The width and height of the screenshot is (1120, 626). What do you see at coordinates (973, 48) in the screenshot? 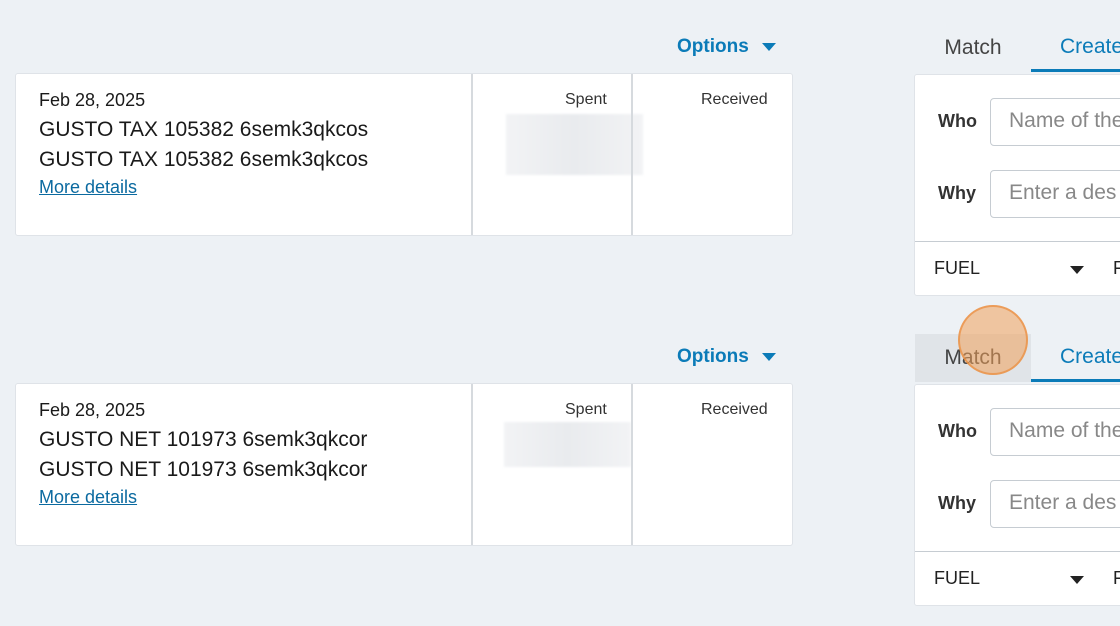
I see `tab-match: Match` at bounding box center [973, 48].